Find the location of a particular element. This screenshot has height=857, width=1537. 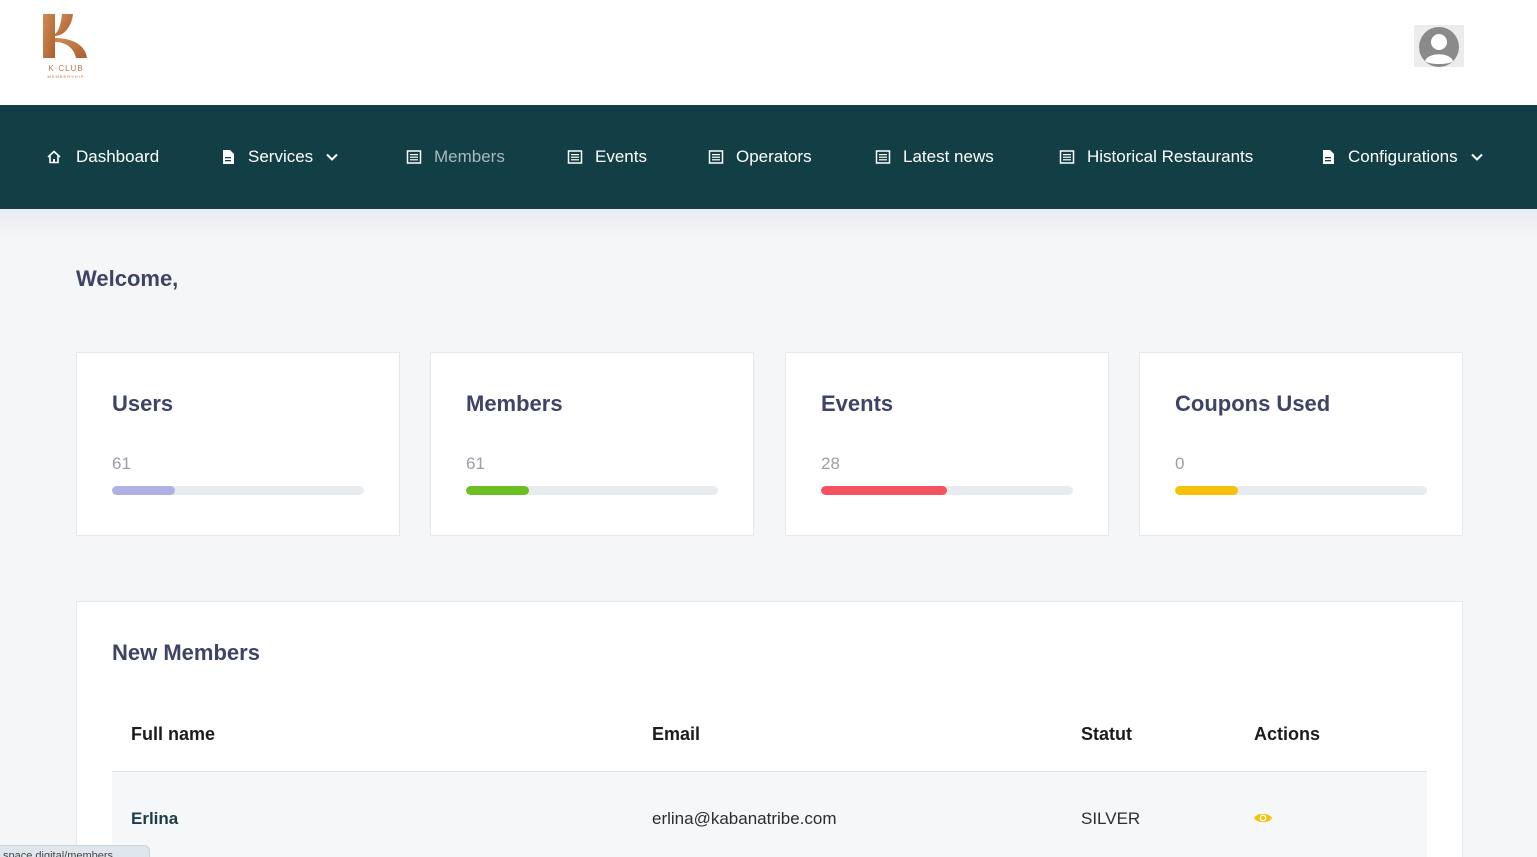

user-avatar is located at coordinates (1439, 46).